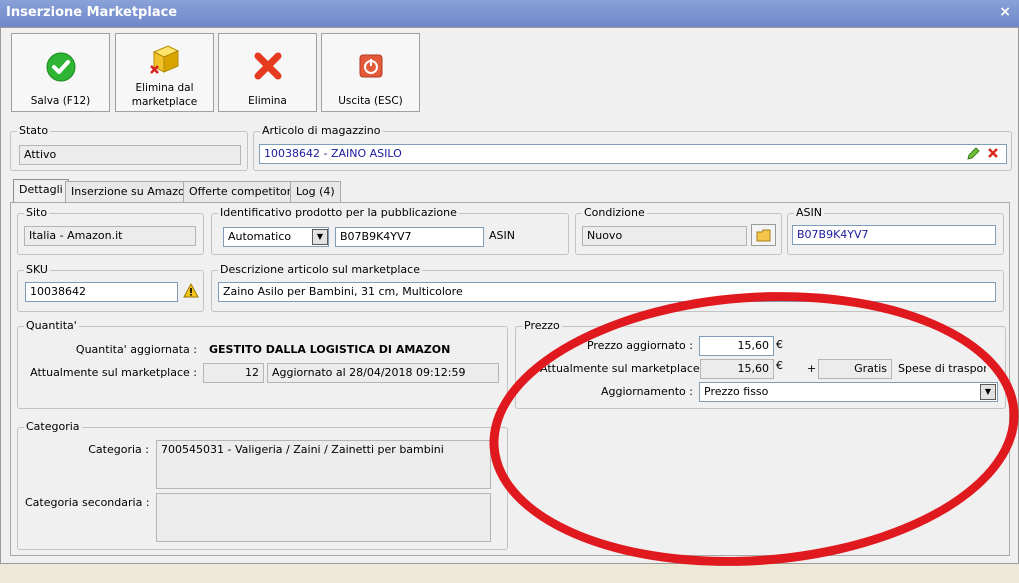  I want to click on descrizione-title: Descrizione articolo sul marketplace, so click(320, 269).